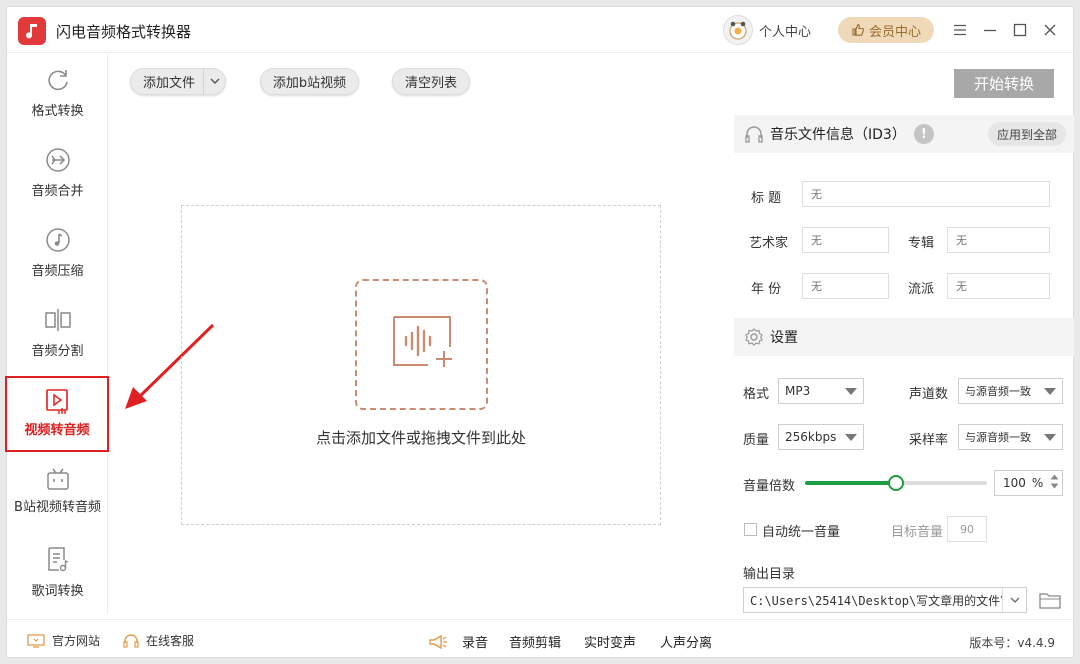  What do you see at coordinates (169, 83) in the screenshot?
I see `add-file-label: 添加文件` at bounding box center [169, 83].